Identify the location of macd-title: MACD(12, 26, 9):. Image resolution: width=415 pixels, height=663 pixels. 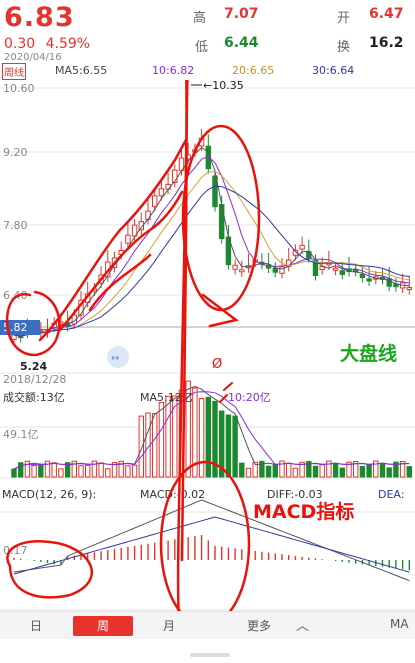
(49, 494).